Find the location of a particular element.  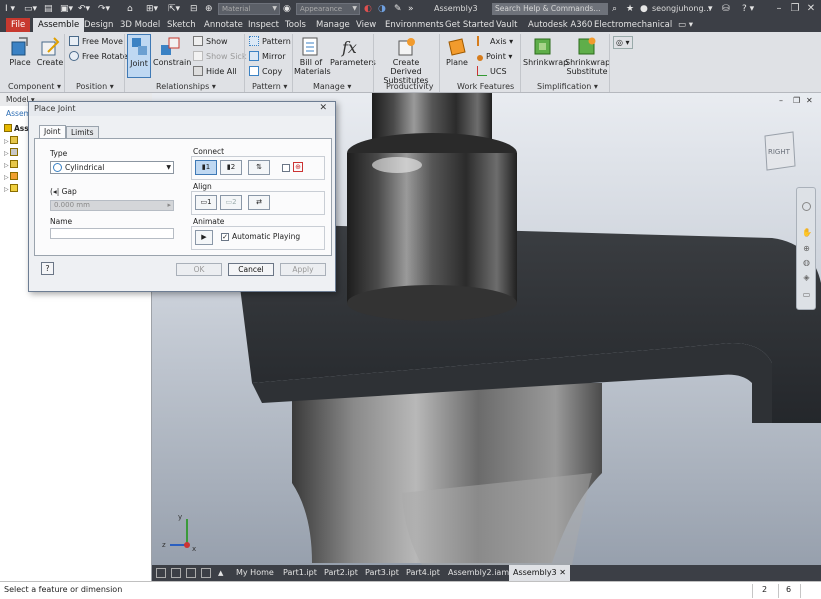

name-field is located at coordinates (112, 233).